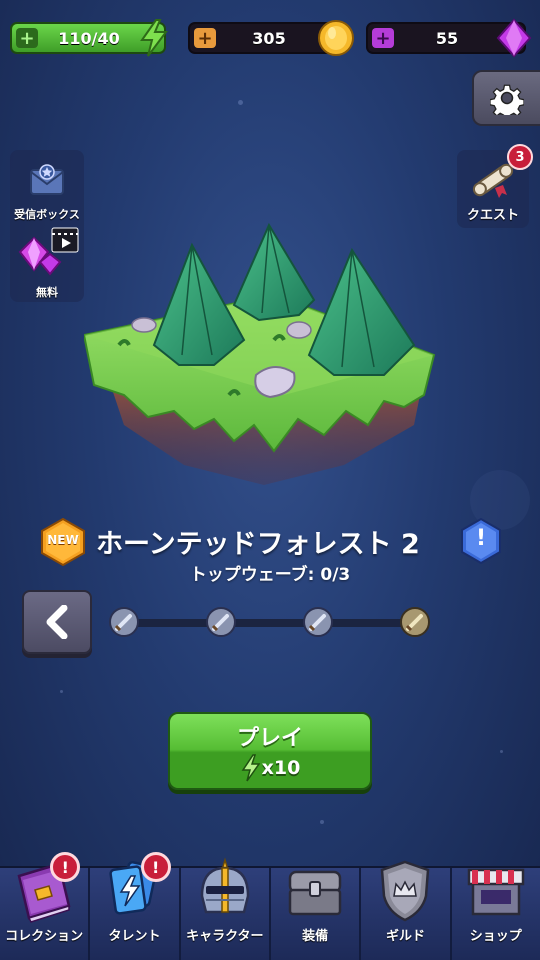 Image resolution: width=540 pixels, height=960 pixels. I want to click on info-symbol: !, so click(481, 538).